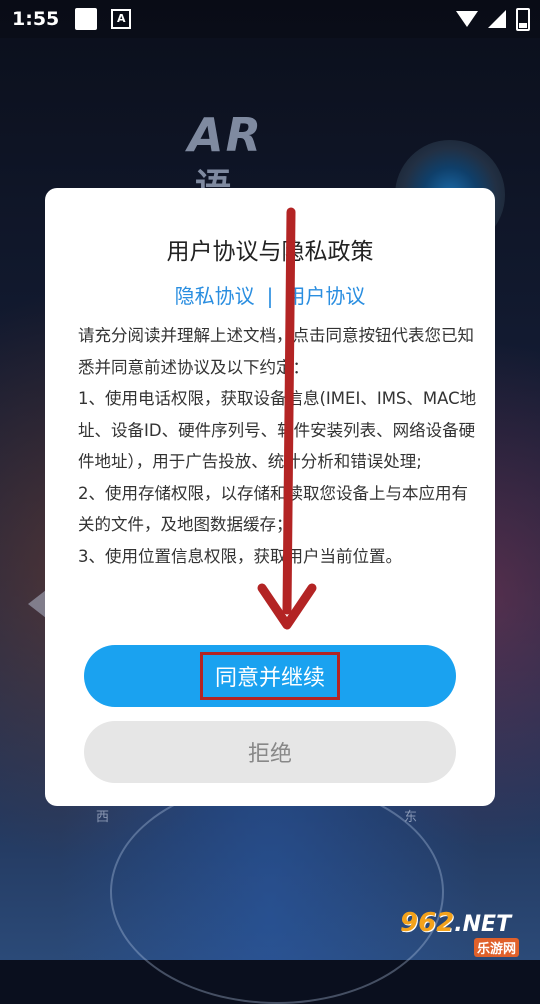  What do you see at coordinates (36, 19) in the screenshot?
I see `status-time: 1:55` at bounding box center [36, 19].